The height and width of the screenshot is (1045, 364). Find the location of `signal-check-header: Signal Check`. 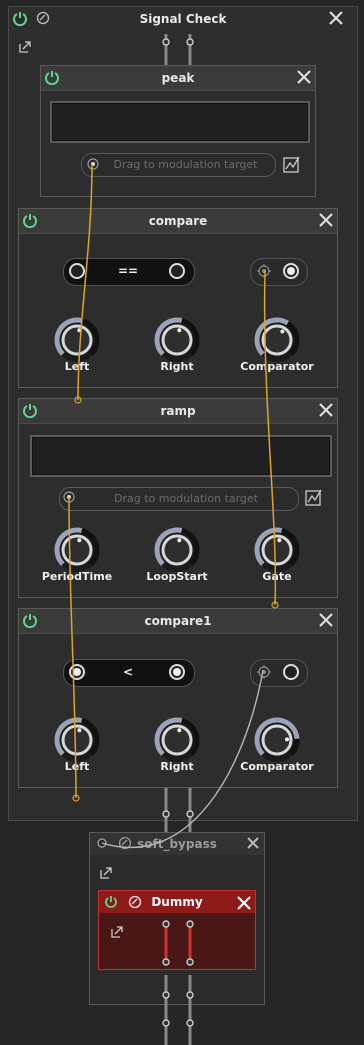

signal-check-header: Signal Check is located at coordinates (183, 19).